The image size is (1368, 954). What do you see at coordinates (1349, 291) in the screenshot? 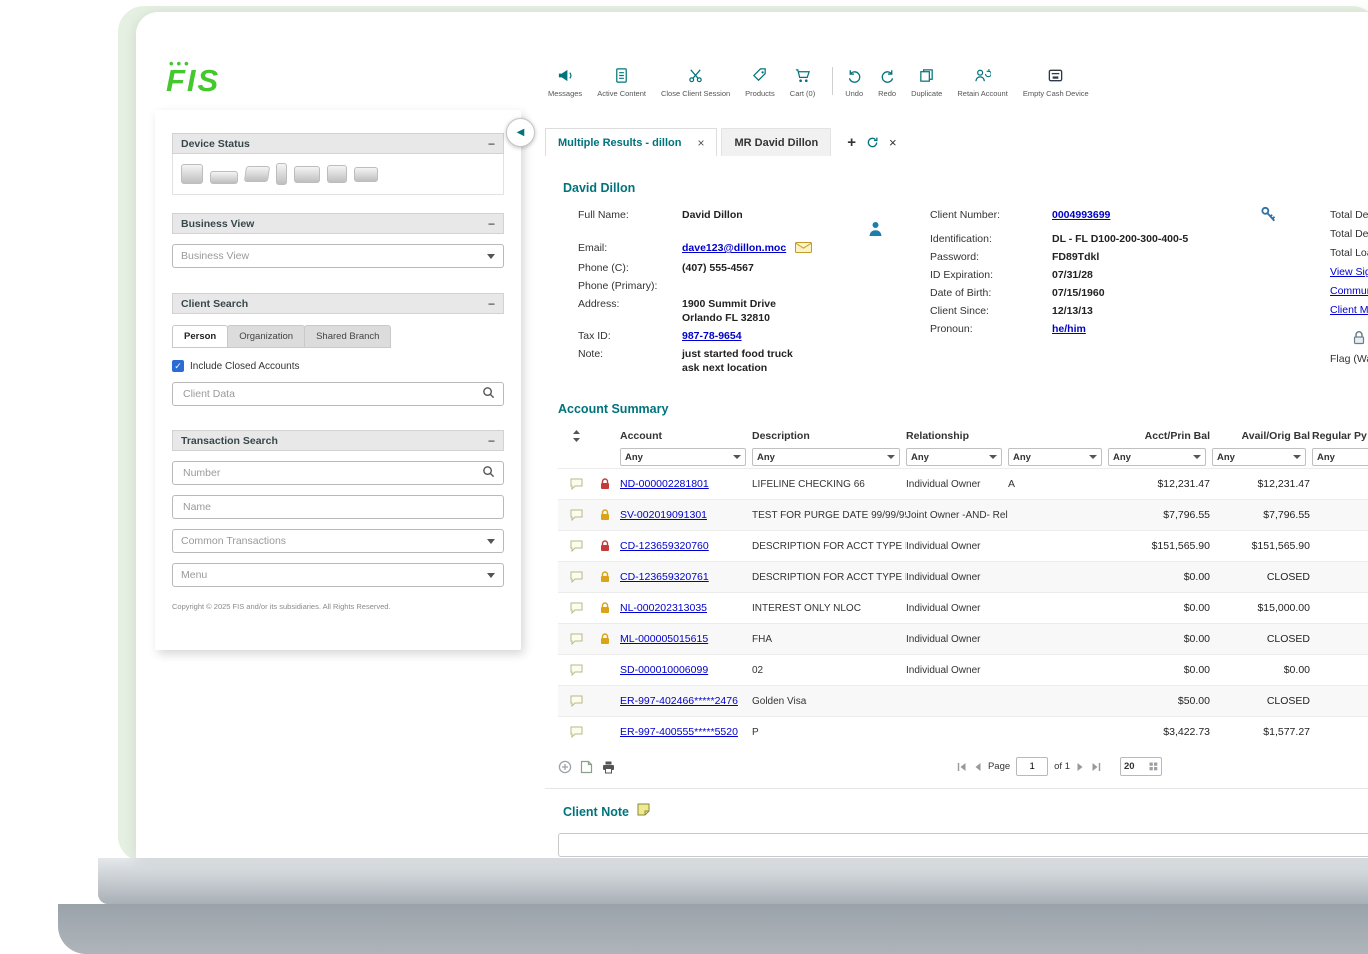
I see `communication-link: Communi` at bounding box center [1349, 291].